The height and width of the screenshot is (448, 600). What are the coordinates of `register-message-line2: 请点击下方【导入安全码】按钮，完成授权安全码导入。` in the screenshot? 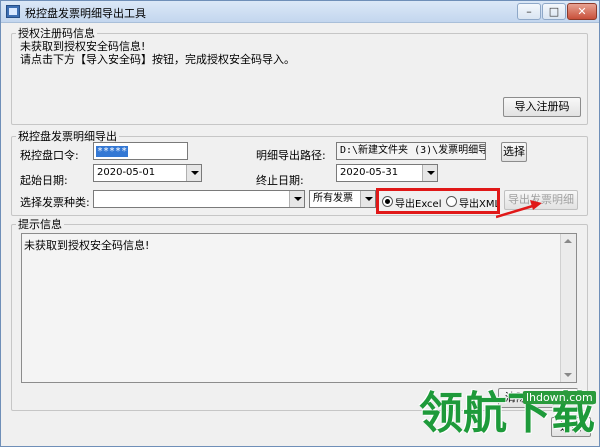 It's located at (157, 59).